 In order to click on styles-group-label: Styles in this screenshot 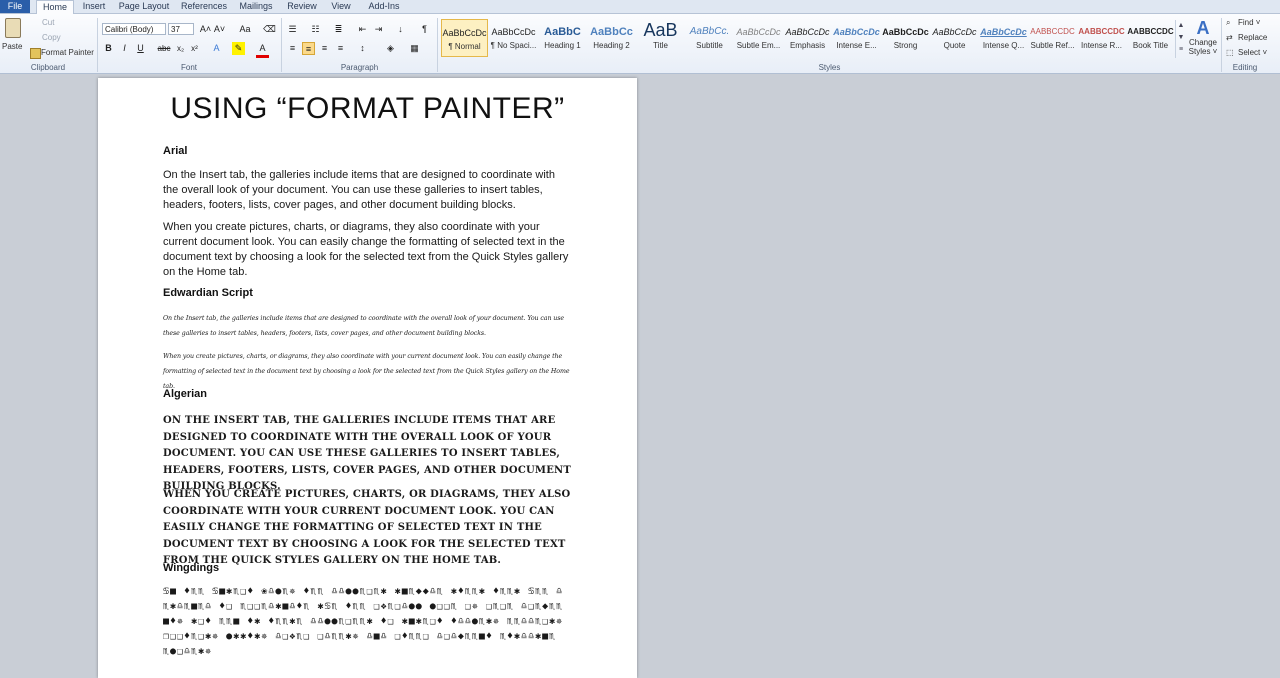, I will do `click(829, 67)`.